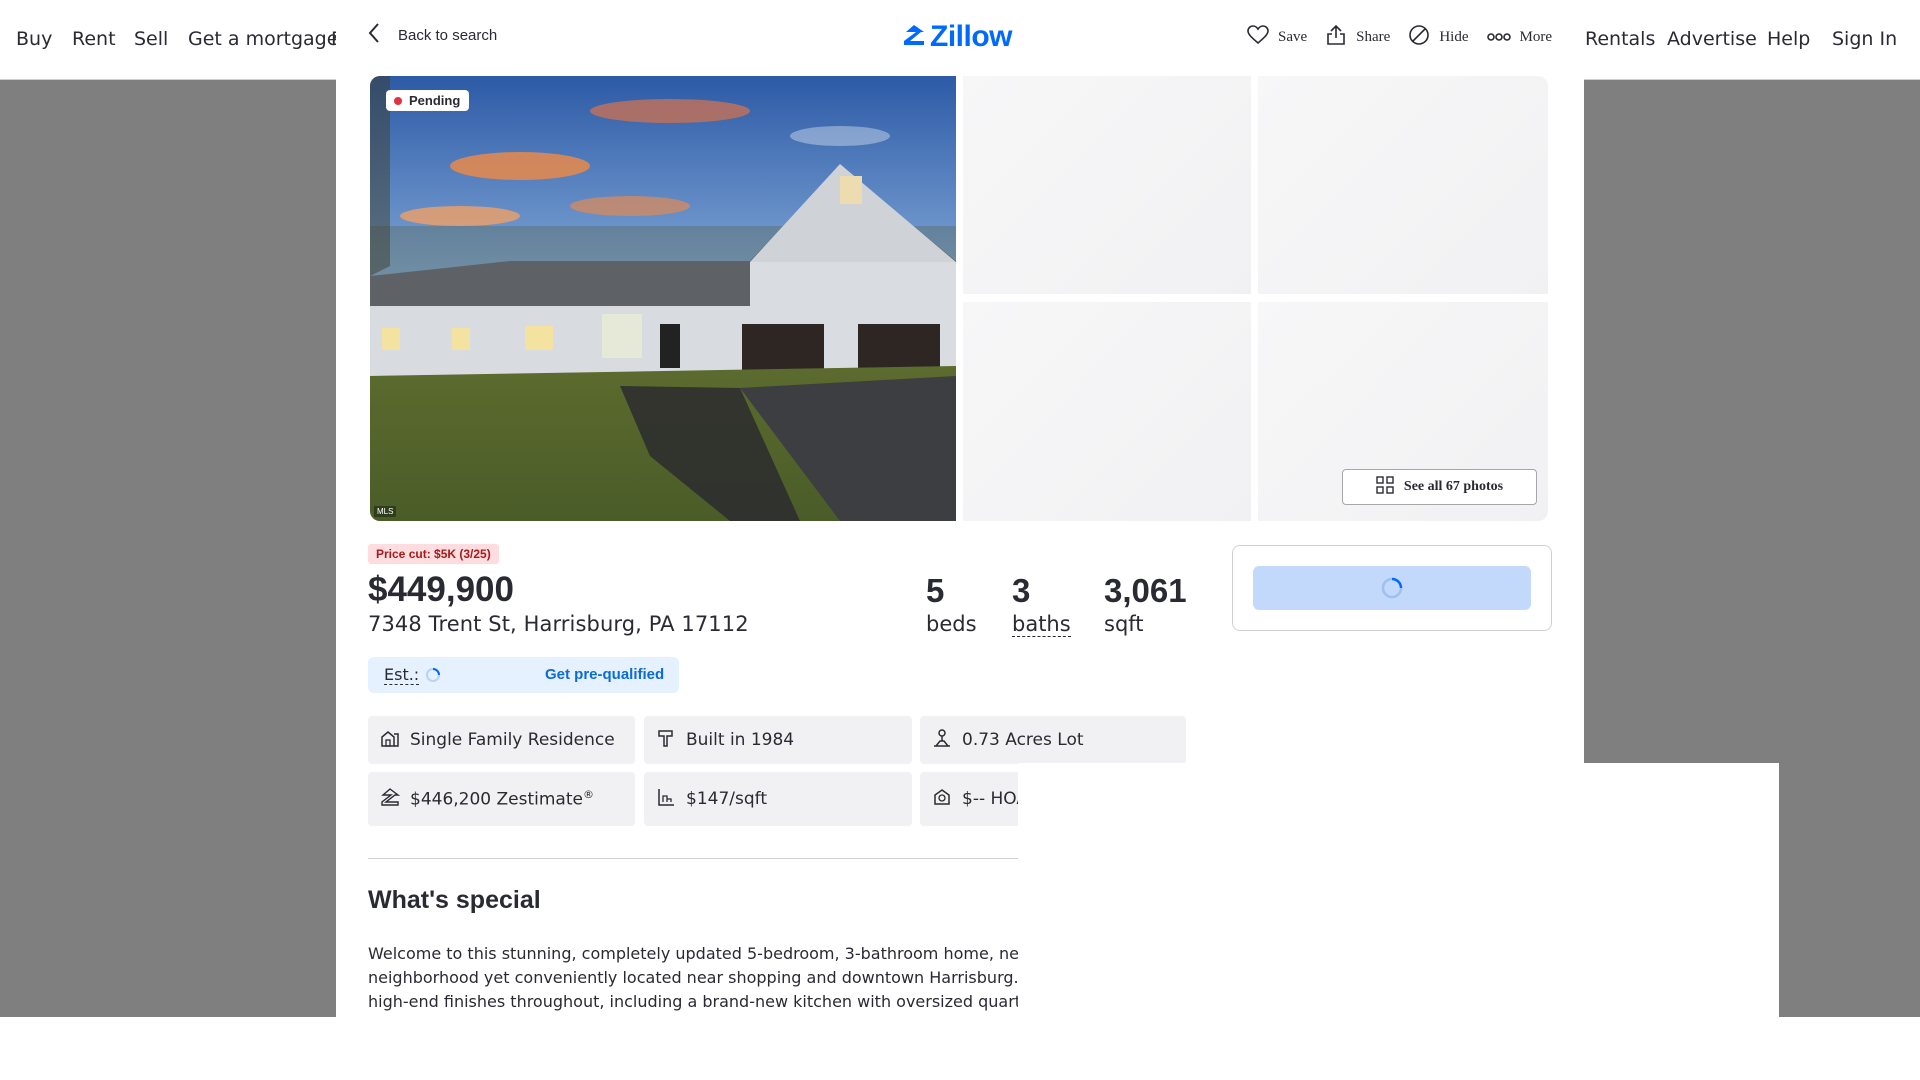 The width and height of the screenshot is (1920, 1080). Describe the element at coordinates (435, 100) in the screenshot. I see `pending-badge-label: Pending` at that location.